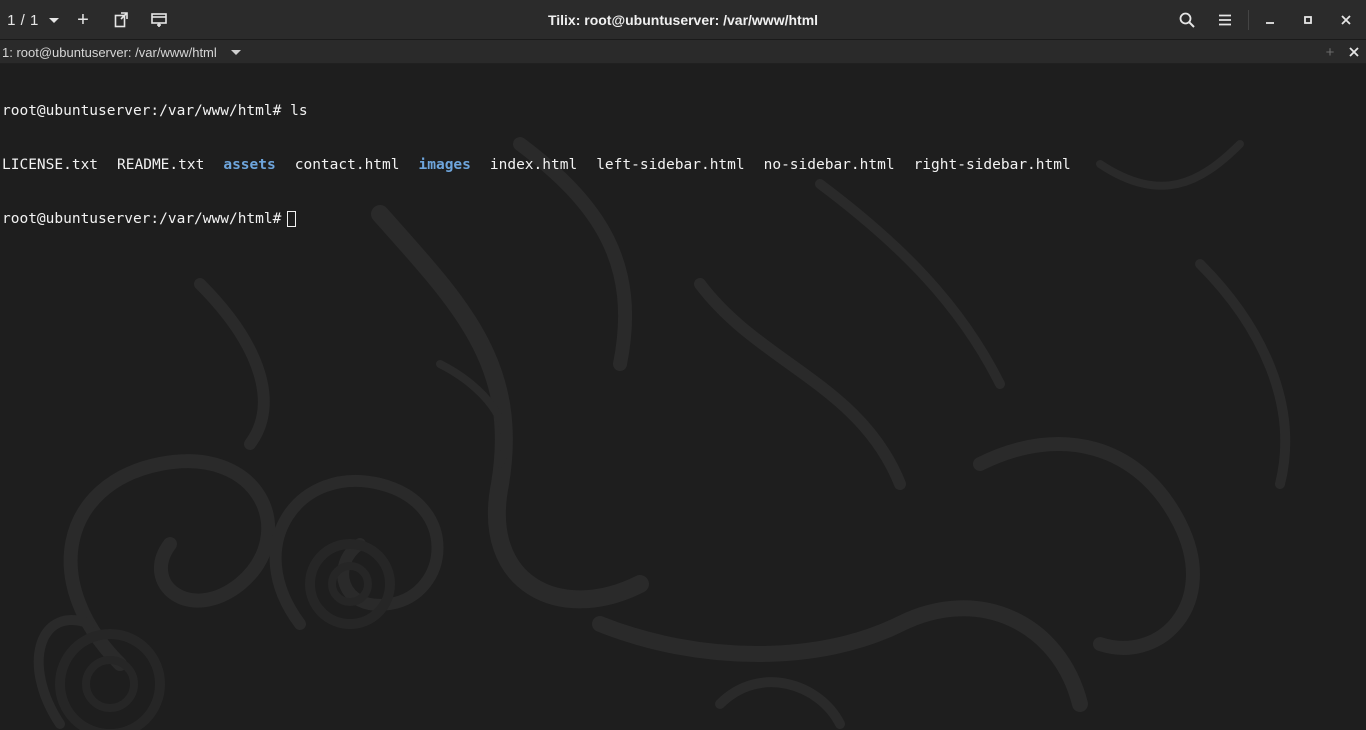  What do you see at coordinates (1248, 20) in the screenshot?
I see `header-divider` at bounding box center [1248, 20].